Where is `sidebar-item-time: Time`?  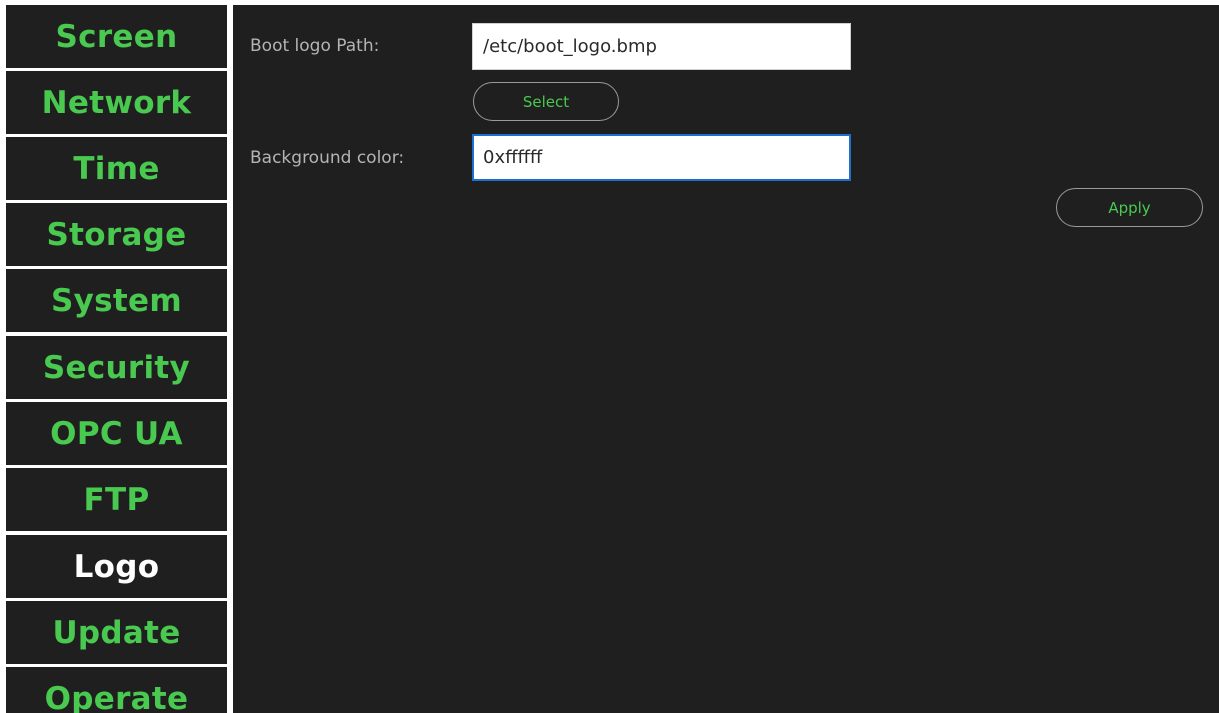 sidebar-item-time: Time is located at coordinates (116, 168).